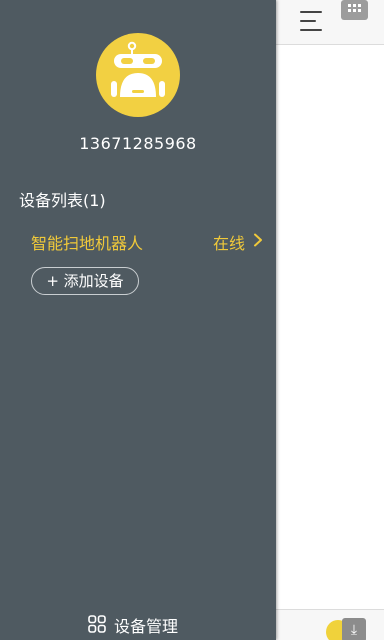  What do you see at coordinates (258, 240) in the screenshot?
I see `chevron-right-icon` at bounding box center [258, 240].